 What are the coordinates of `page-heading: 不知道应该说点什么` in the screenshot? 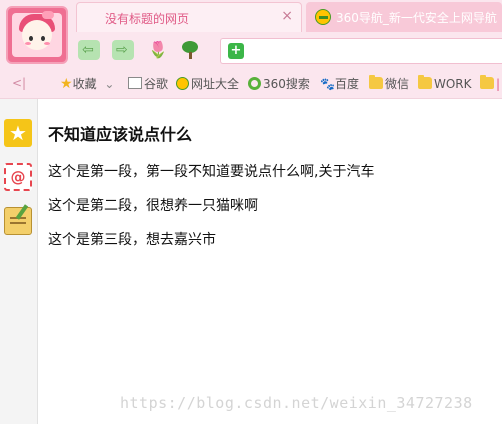 It's located at (120, 134).